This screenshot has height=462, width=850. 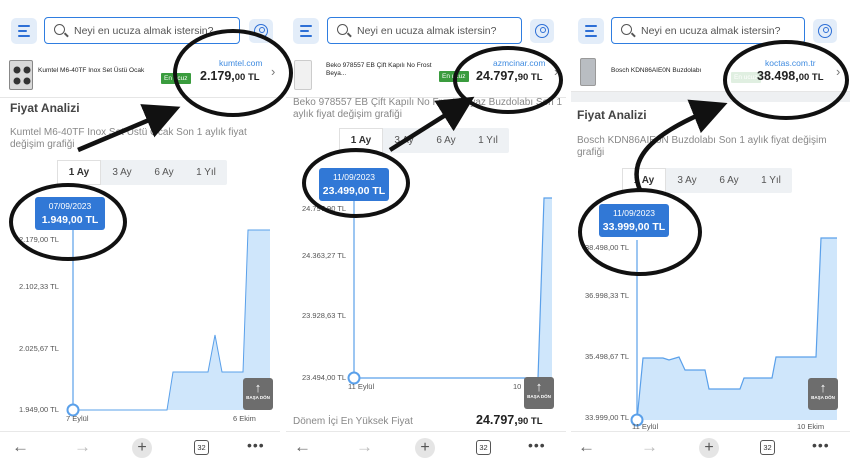 I want to click on x-tick: 10 Ekim, so click(x=811, y=426).